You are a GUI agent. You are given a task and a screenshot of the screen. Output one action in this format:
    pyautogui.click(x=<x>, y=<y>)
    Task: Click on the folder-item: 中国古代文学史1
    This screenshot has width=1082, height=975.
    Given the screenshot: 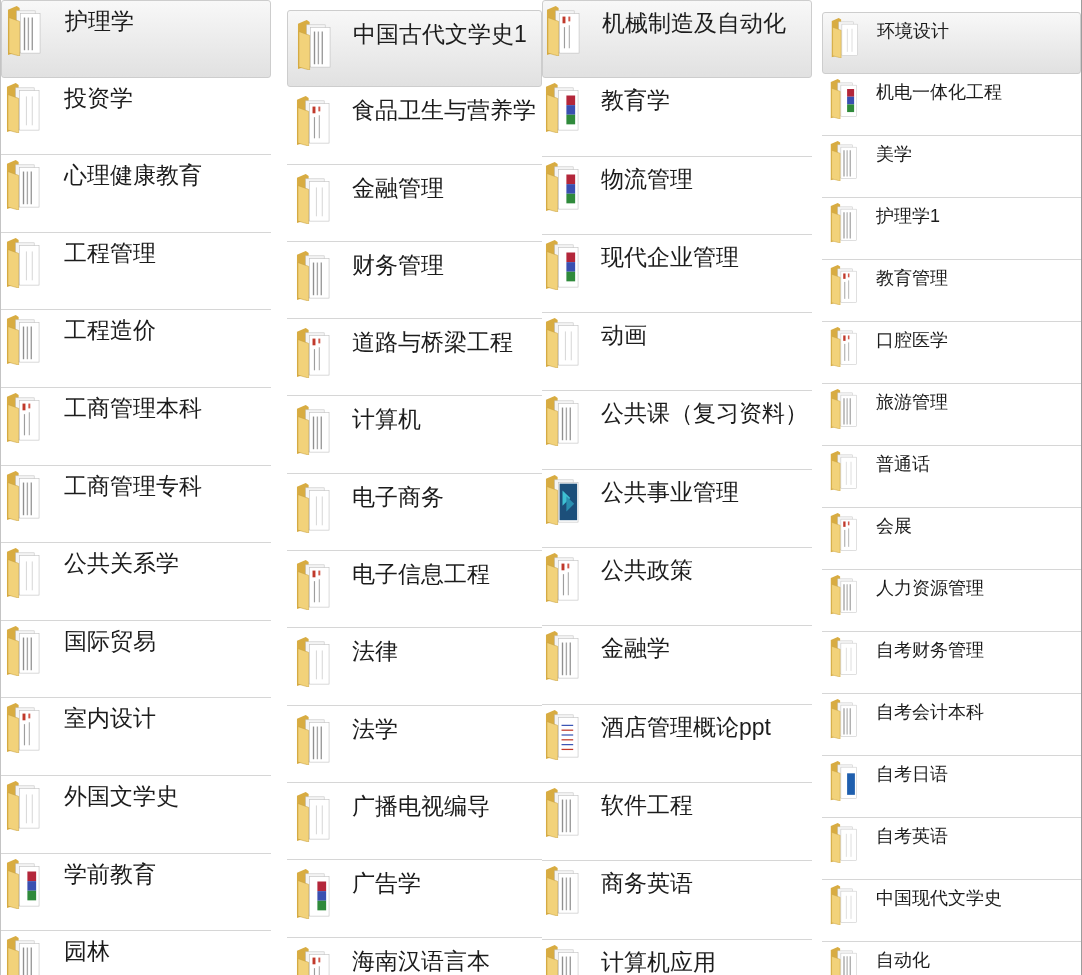 What is the action you would take?
    pyautogui.click(x=414, y=49)
    